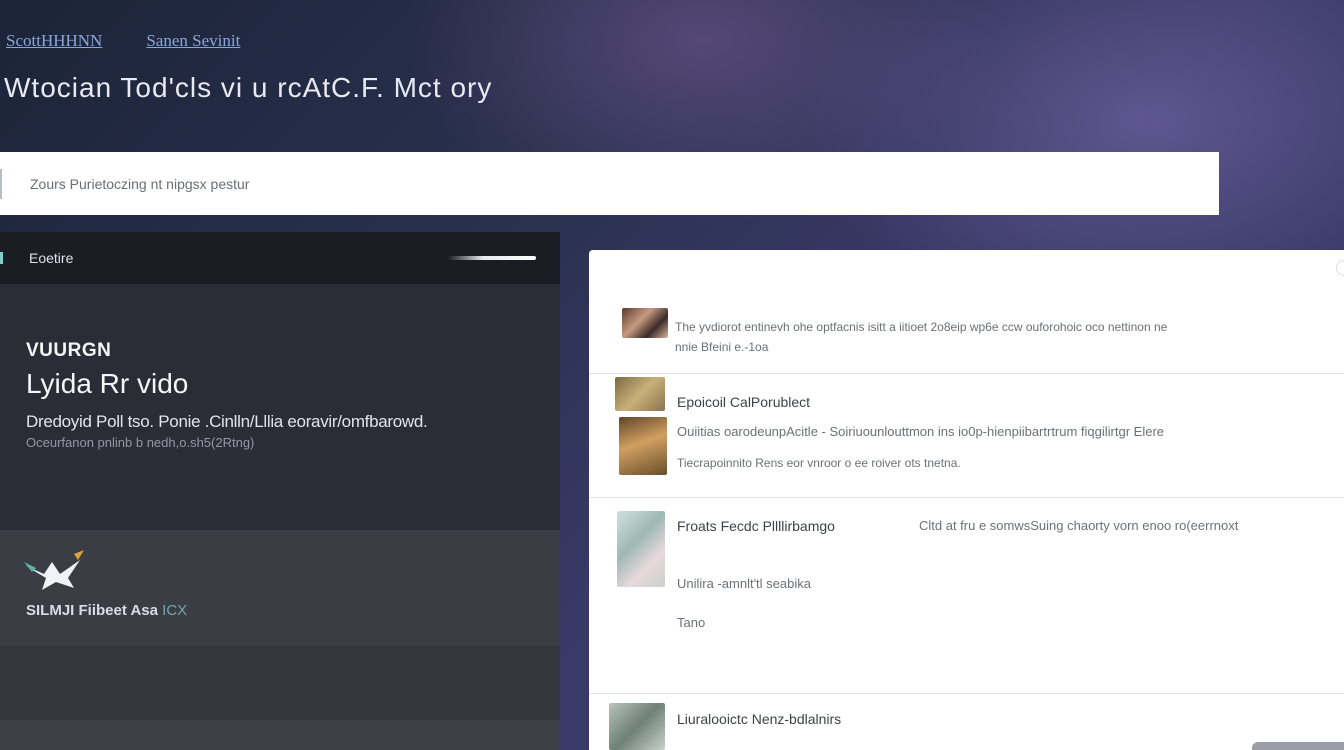 This screenshot has height=750, width=1344. I want to click on header-slider-handle, so click(492, 258).